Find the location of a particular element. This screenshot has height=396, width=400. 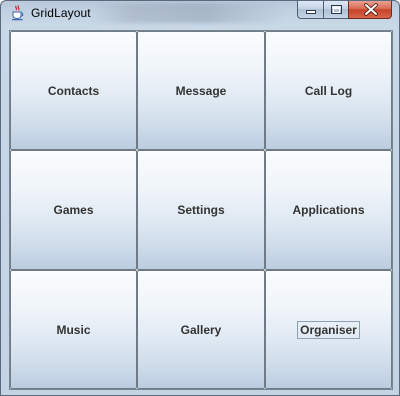

organiser-button: Organiser is located at coordinates (328, 329).